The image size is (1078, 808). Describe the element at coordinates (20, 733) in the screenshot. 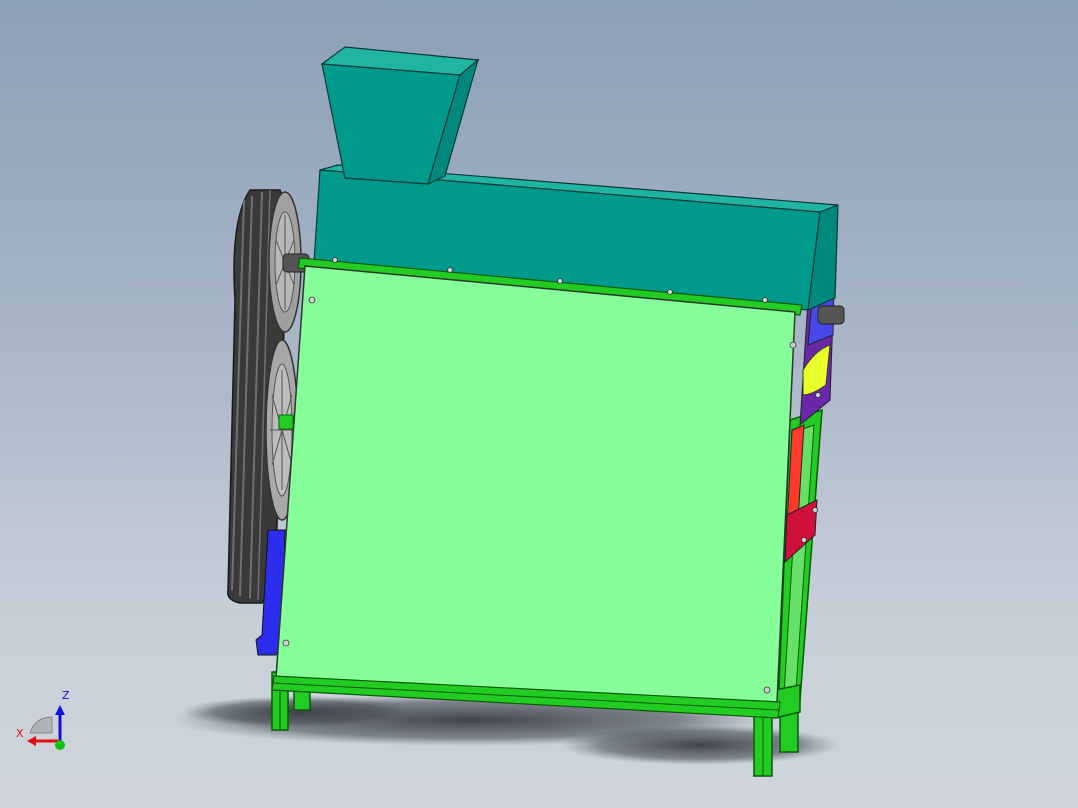

I see `x-label: X` at that location.